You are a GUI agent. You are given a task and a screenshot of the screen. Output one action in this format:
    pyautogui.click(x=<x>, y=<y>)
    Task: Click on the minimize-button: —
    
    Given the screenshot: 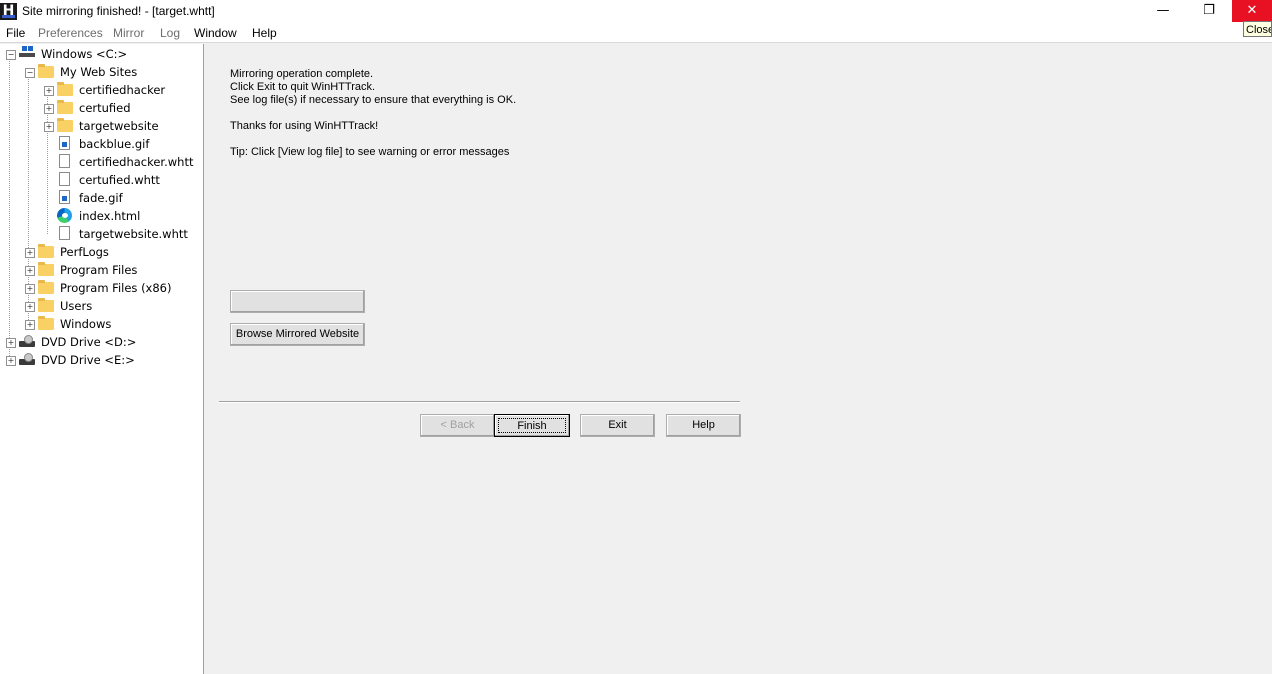 What is the action you would take?
    pyautogui.click(x=1163, y=11)
    